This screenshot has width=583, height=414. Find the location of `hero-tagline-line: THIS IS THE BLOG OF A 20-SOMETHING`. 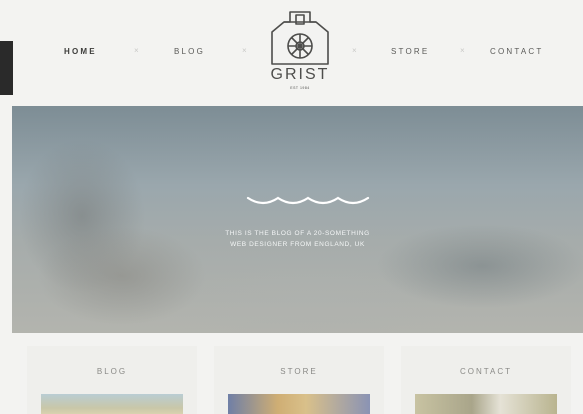

hero-tagline-line: THIS IS THE BLOG OF A 20-SOMETHING is located at coordinates (297, 233).